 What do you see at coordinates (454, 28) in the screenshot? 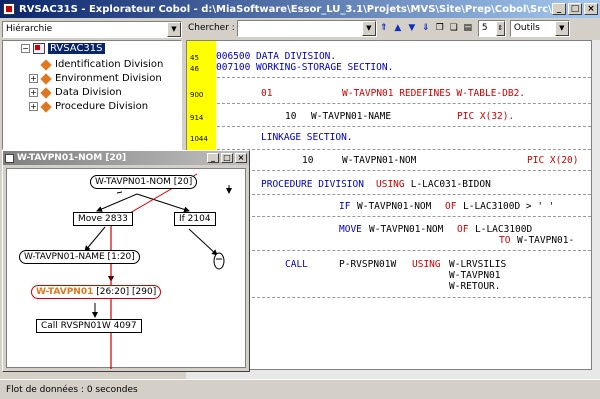
I see `paste-icon: ❏` at bounding box center [454, 28].